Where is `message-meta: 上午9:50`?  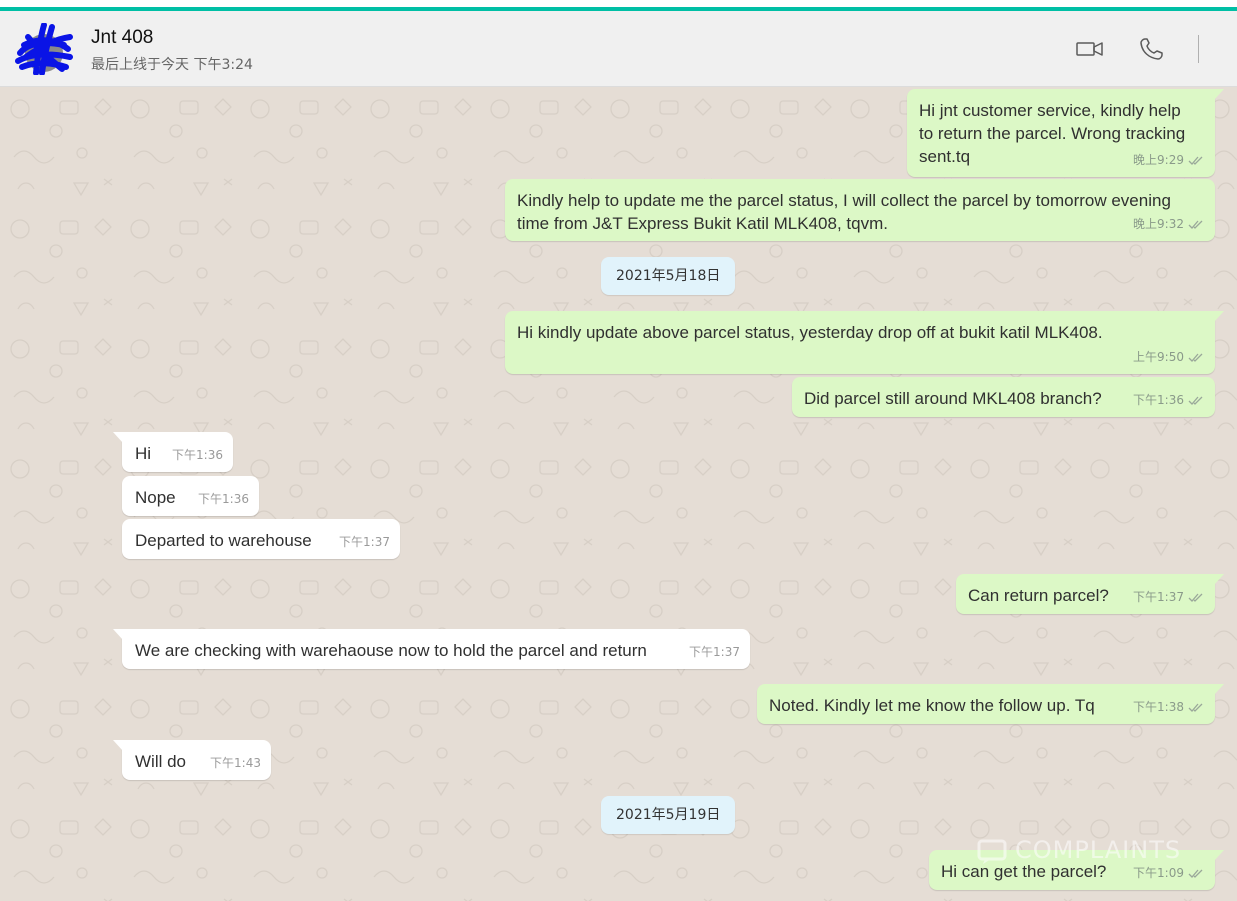
message-meta: 上午9:50 is located at coordinates (1169, 357).